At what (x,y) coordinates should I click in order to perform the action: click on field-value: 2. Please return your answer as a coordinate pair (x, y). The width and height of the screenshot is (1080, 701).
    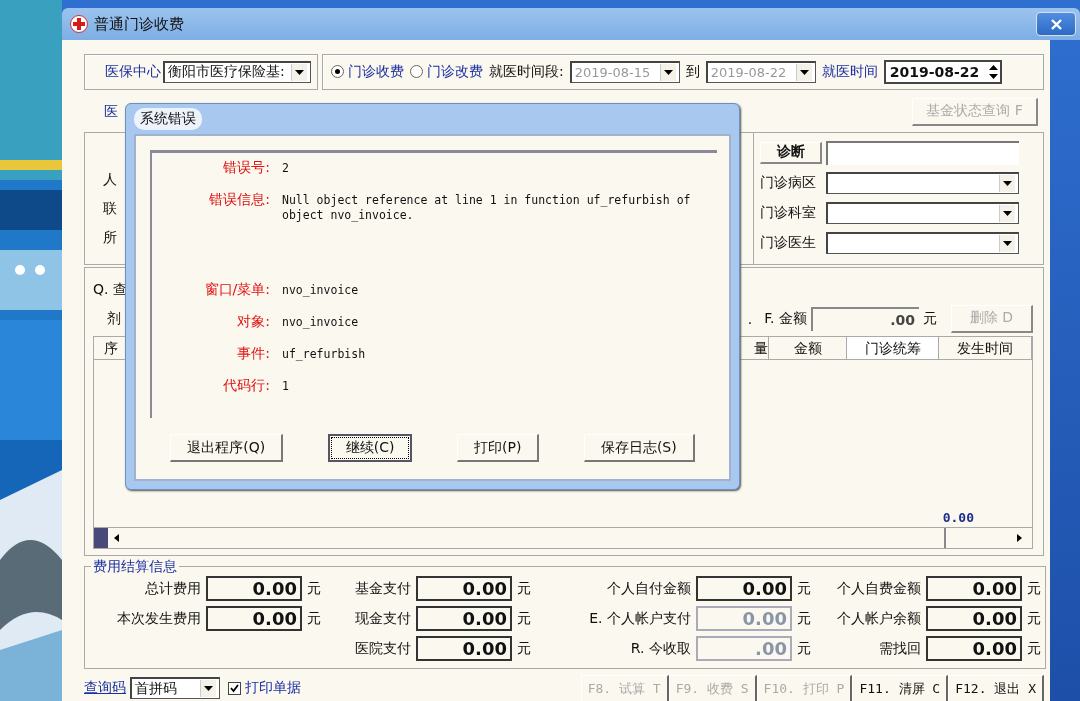
    Looking at the image, I should click on (286, 168).